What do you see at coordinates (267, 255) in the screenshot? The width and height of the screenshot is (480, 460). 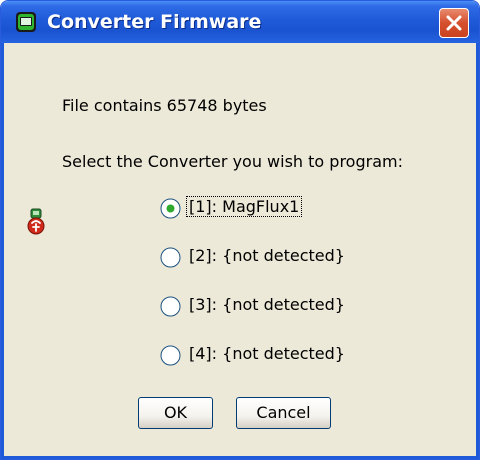 I see `converter-option-label: [2]: {not detected}` at bounding box center [267, 255].